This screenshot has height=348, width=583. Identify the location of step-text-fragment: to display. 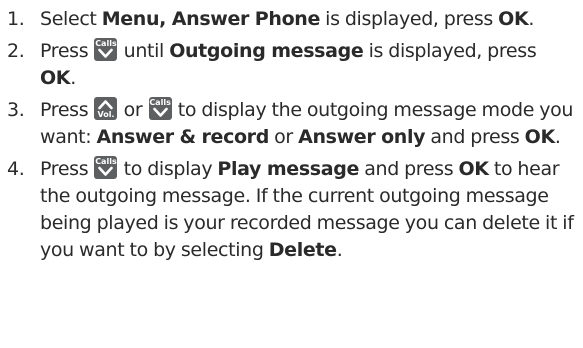
(168, 169).